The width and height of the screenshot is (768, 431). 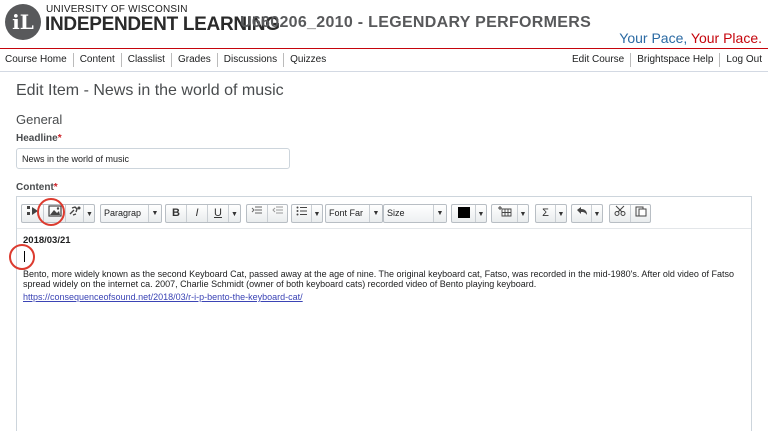 I want to click on undo-dropdown-arrow: ▼, so click(x=597, y=213).